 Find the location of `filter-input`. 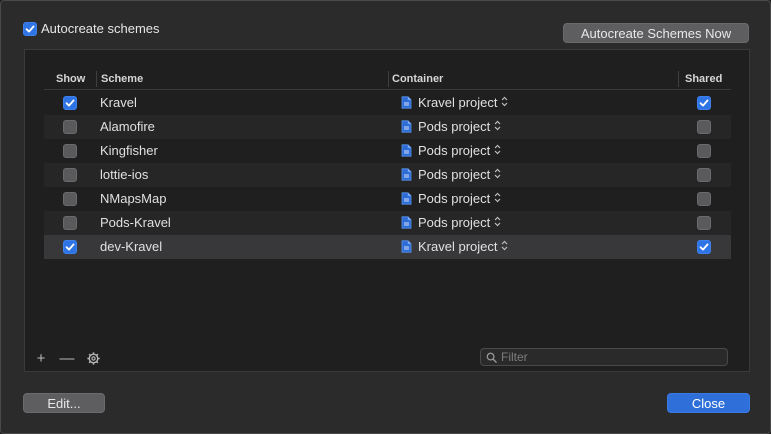

filter-input is located at coordinates (611, 357).